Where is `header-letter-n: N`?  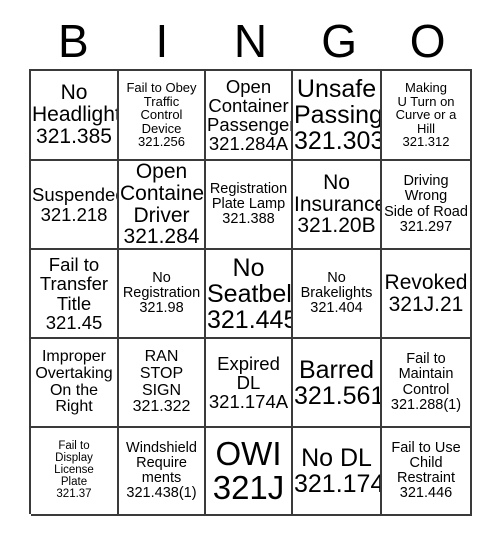 header-letter-n: N is located at coordinates (250, 41).